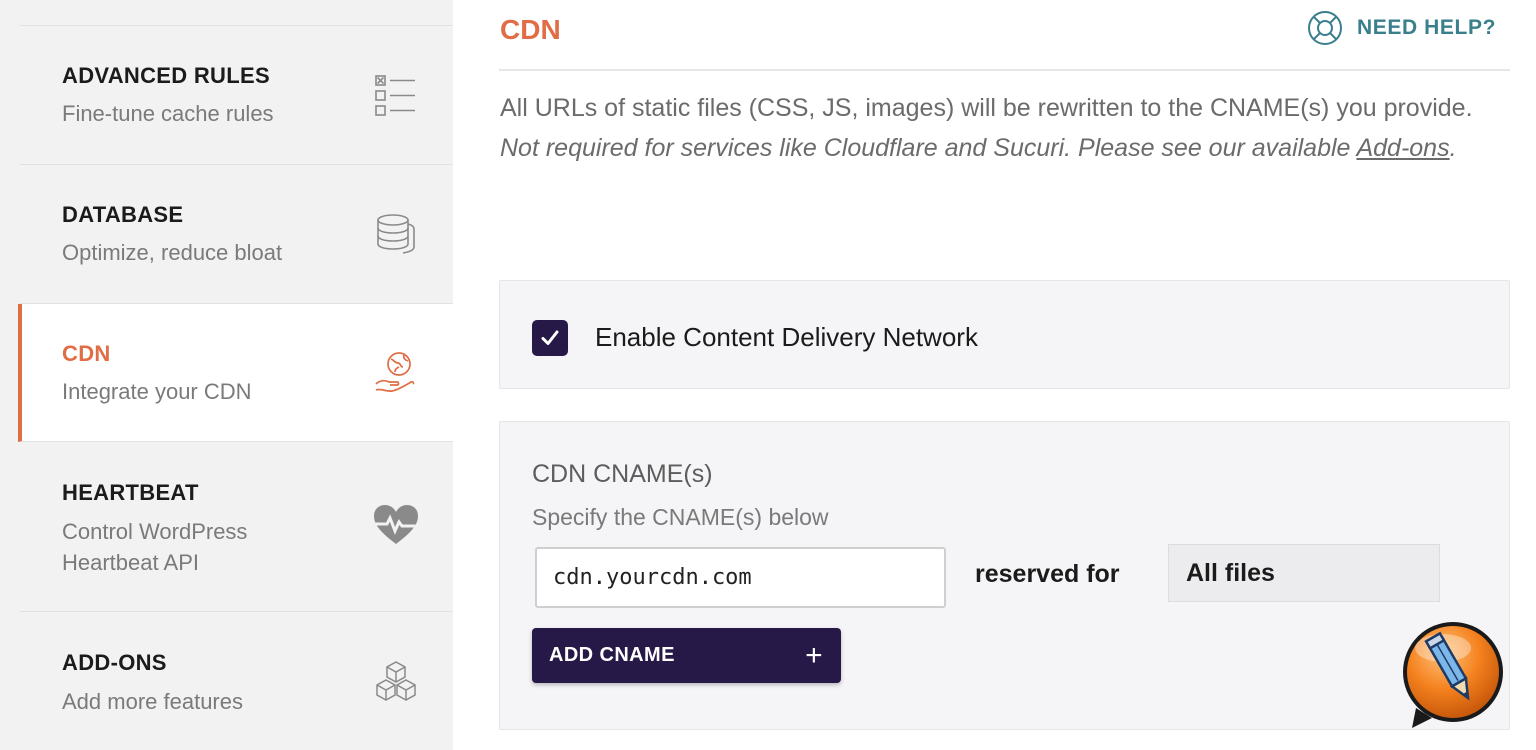 This screenshot has height=750, width=1536. Describe the element at coordinates (1047, 574) in the screenshot. I see `reserved-for-label: reserved for` at that location.